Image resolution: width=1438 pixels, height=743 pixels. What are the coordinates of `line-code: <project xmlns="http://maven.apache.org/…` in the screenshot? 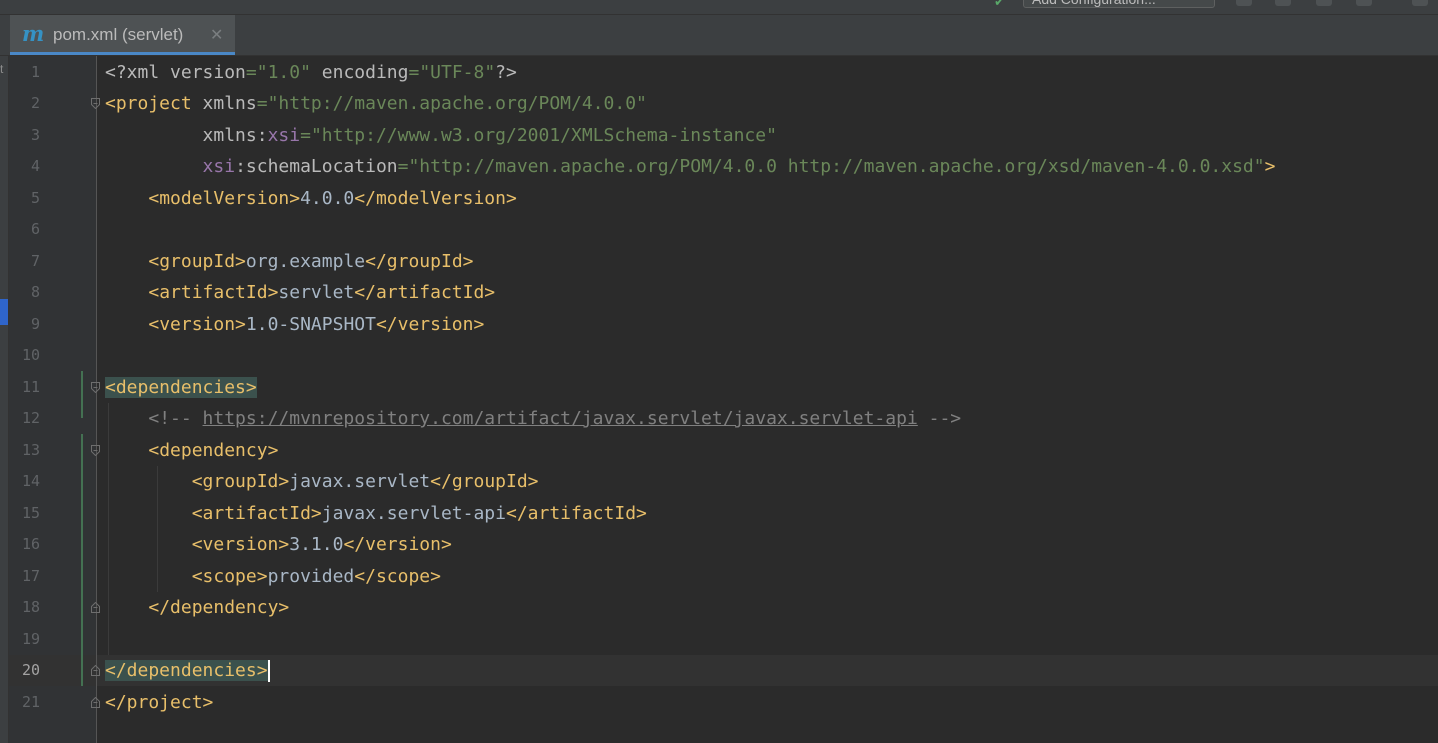 It's located at (376, 104).